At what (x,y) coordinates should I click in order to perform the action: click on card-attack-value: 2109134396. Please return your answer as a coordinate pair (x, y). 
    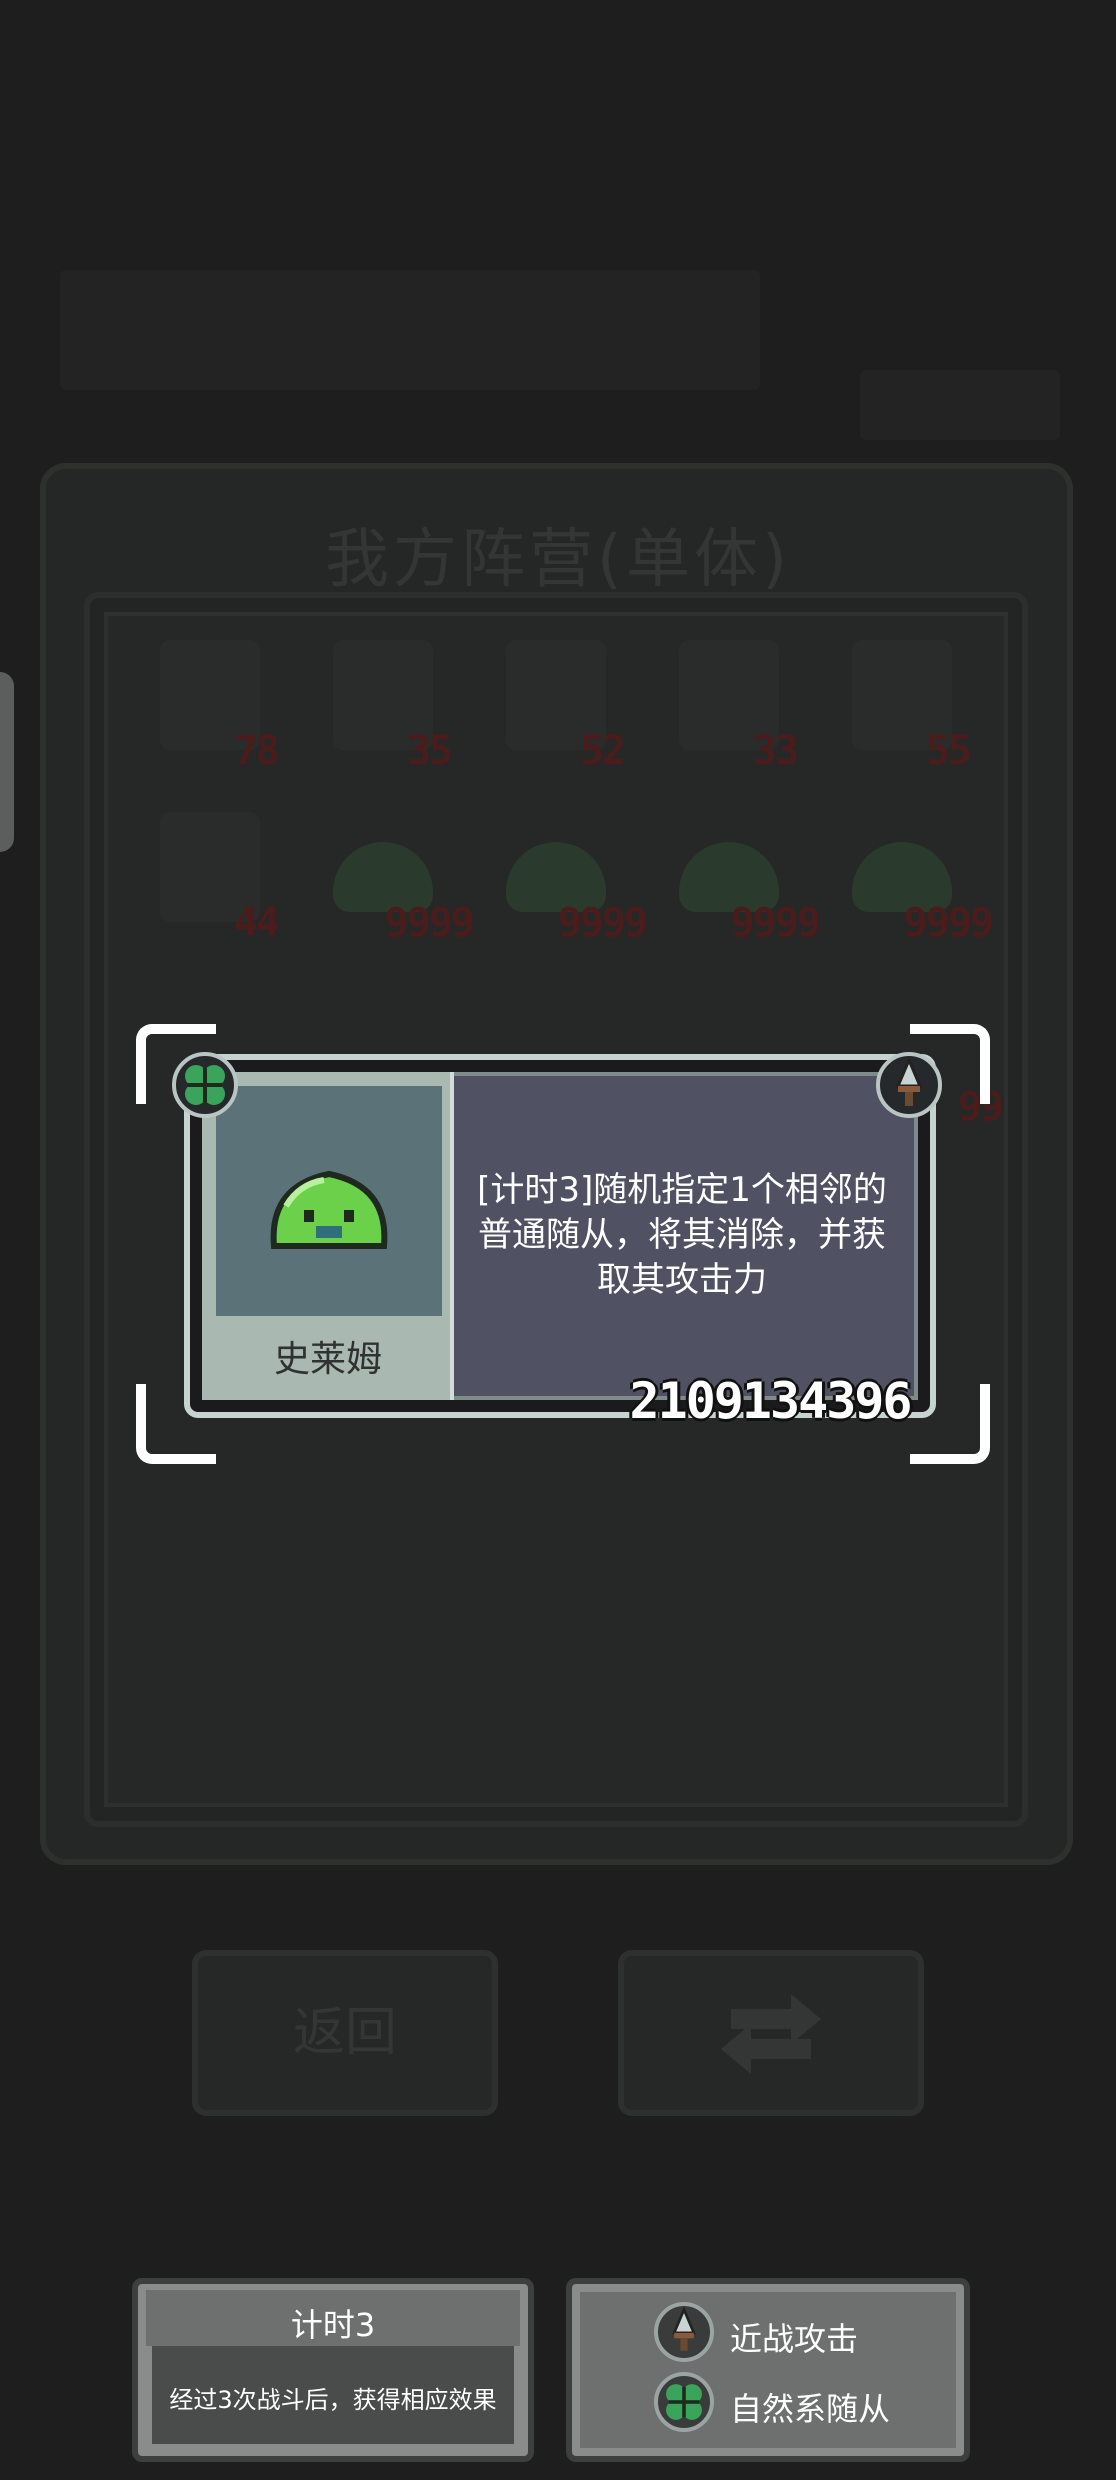
    Looking at the image, I should click on (770, 1401).